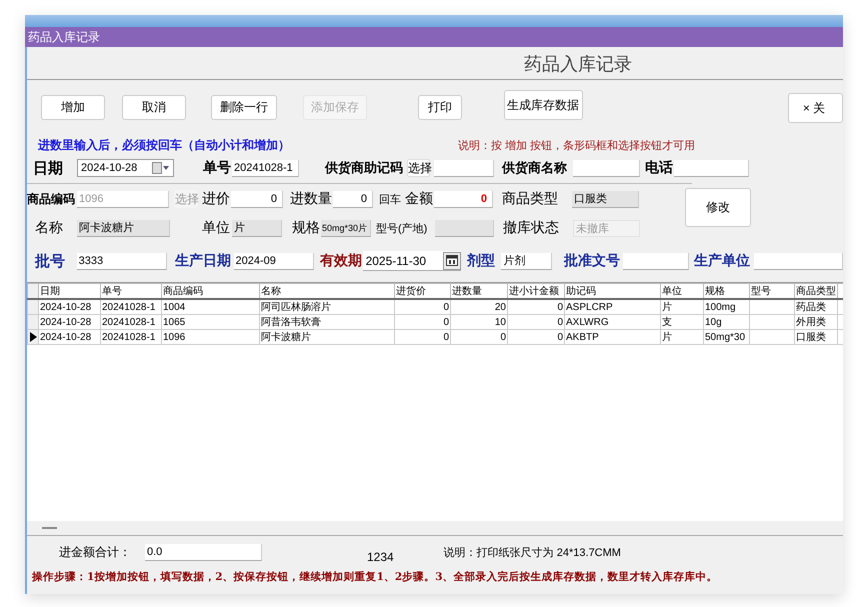  What do you see at coordinates (667, 322) in the screenshot?
I see `table-cell: 支` at bounding box center [667, 322].